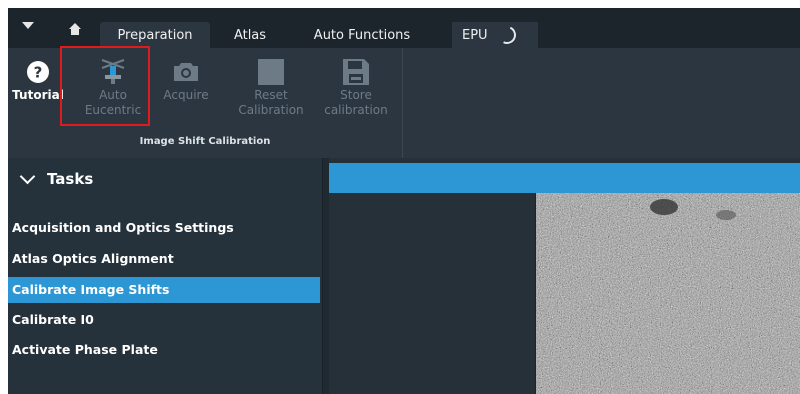 Image resolution: width=800 pixels, height=394 pixels. What do you see at coordinates (507, 35) in the screenshot?
I see `loading-spinner-icon` at bounding box center [507, 35].